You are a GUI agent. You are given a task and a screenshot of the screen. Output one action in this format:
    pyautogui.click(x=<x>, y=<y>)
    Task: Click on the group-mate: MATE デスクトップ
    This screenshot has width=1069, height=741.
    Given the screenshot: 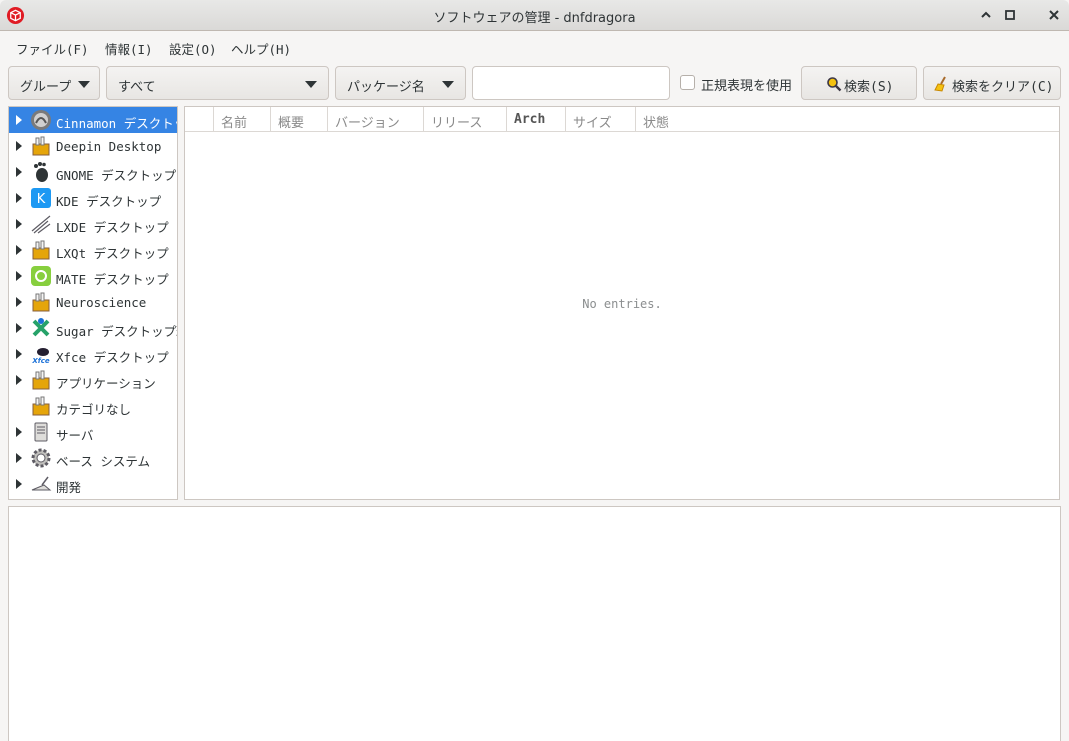 What is the action you would take?
    pyautogui.click(x=93, y=276)
    